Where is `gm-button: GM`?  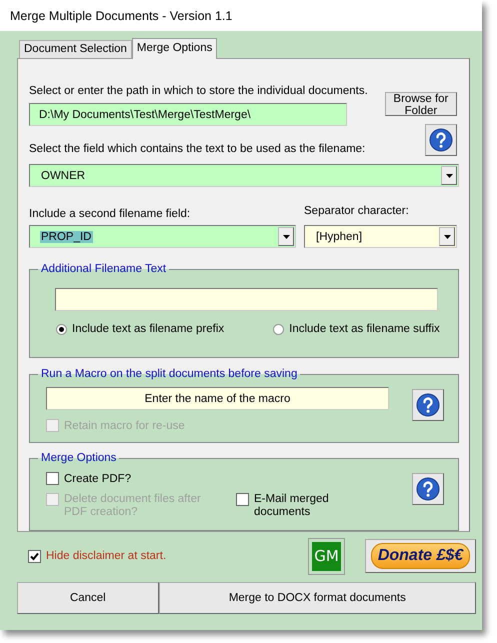
gm-button: GM is located at coordinates (326, 556).